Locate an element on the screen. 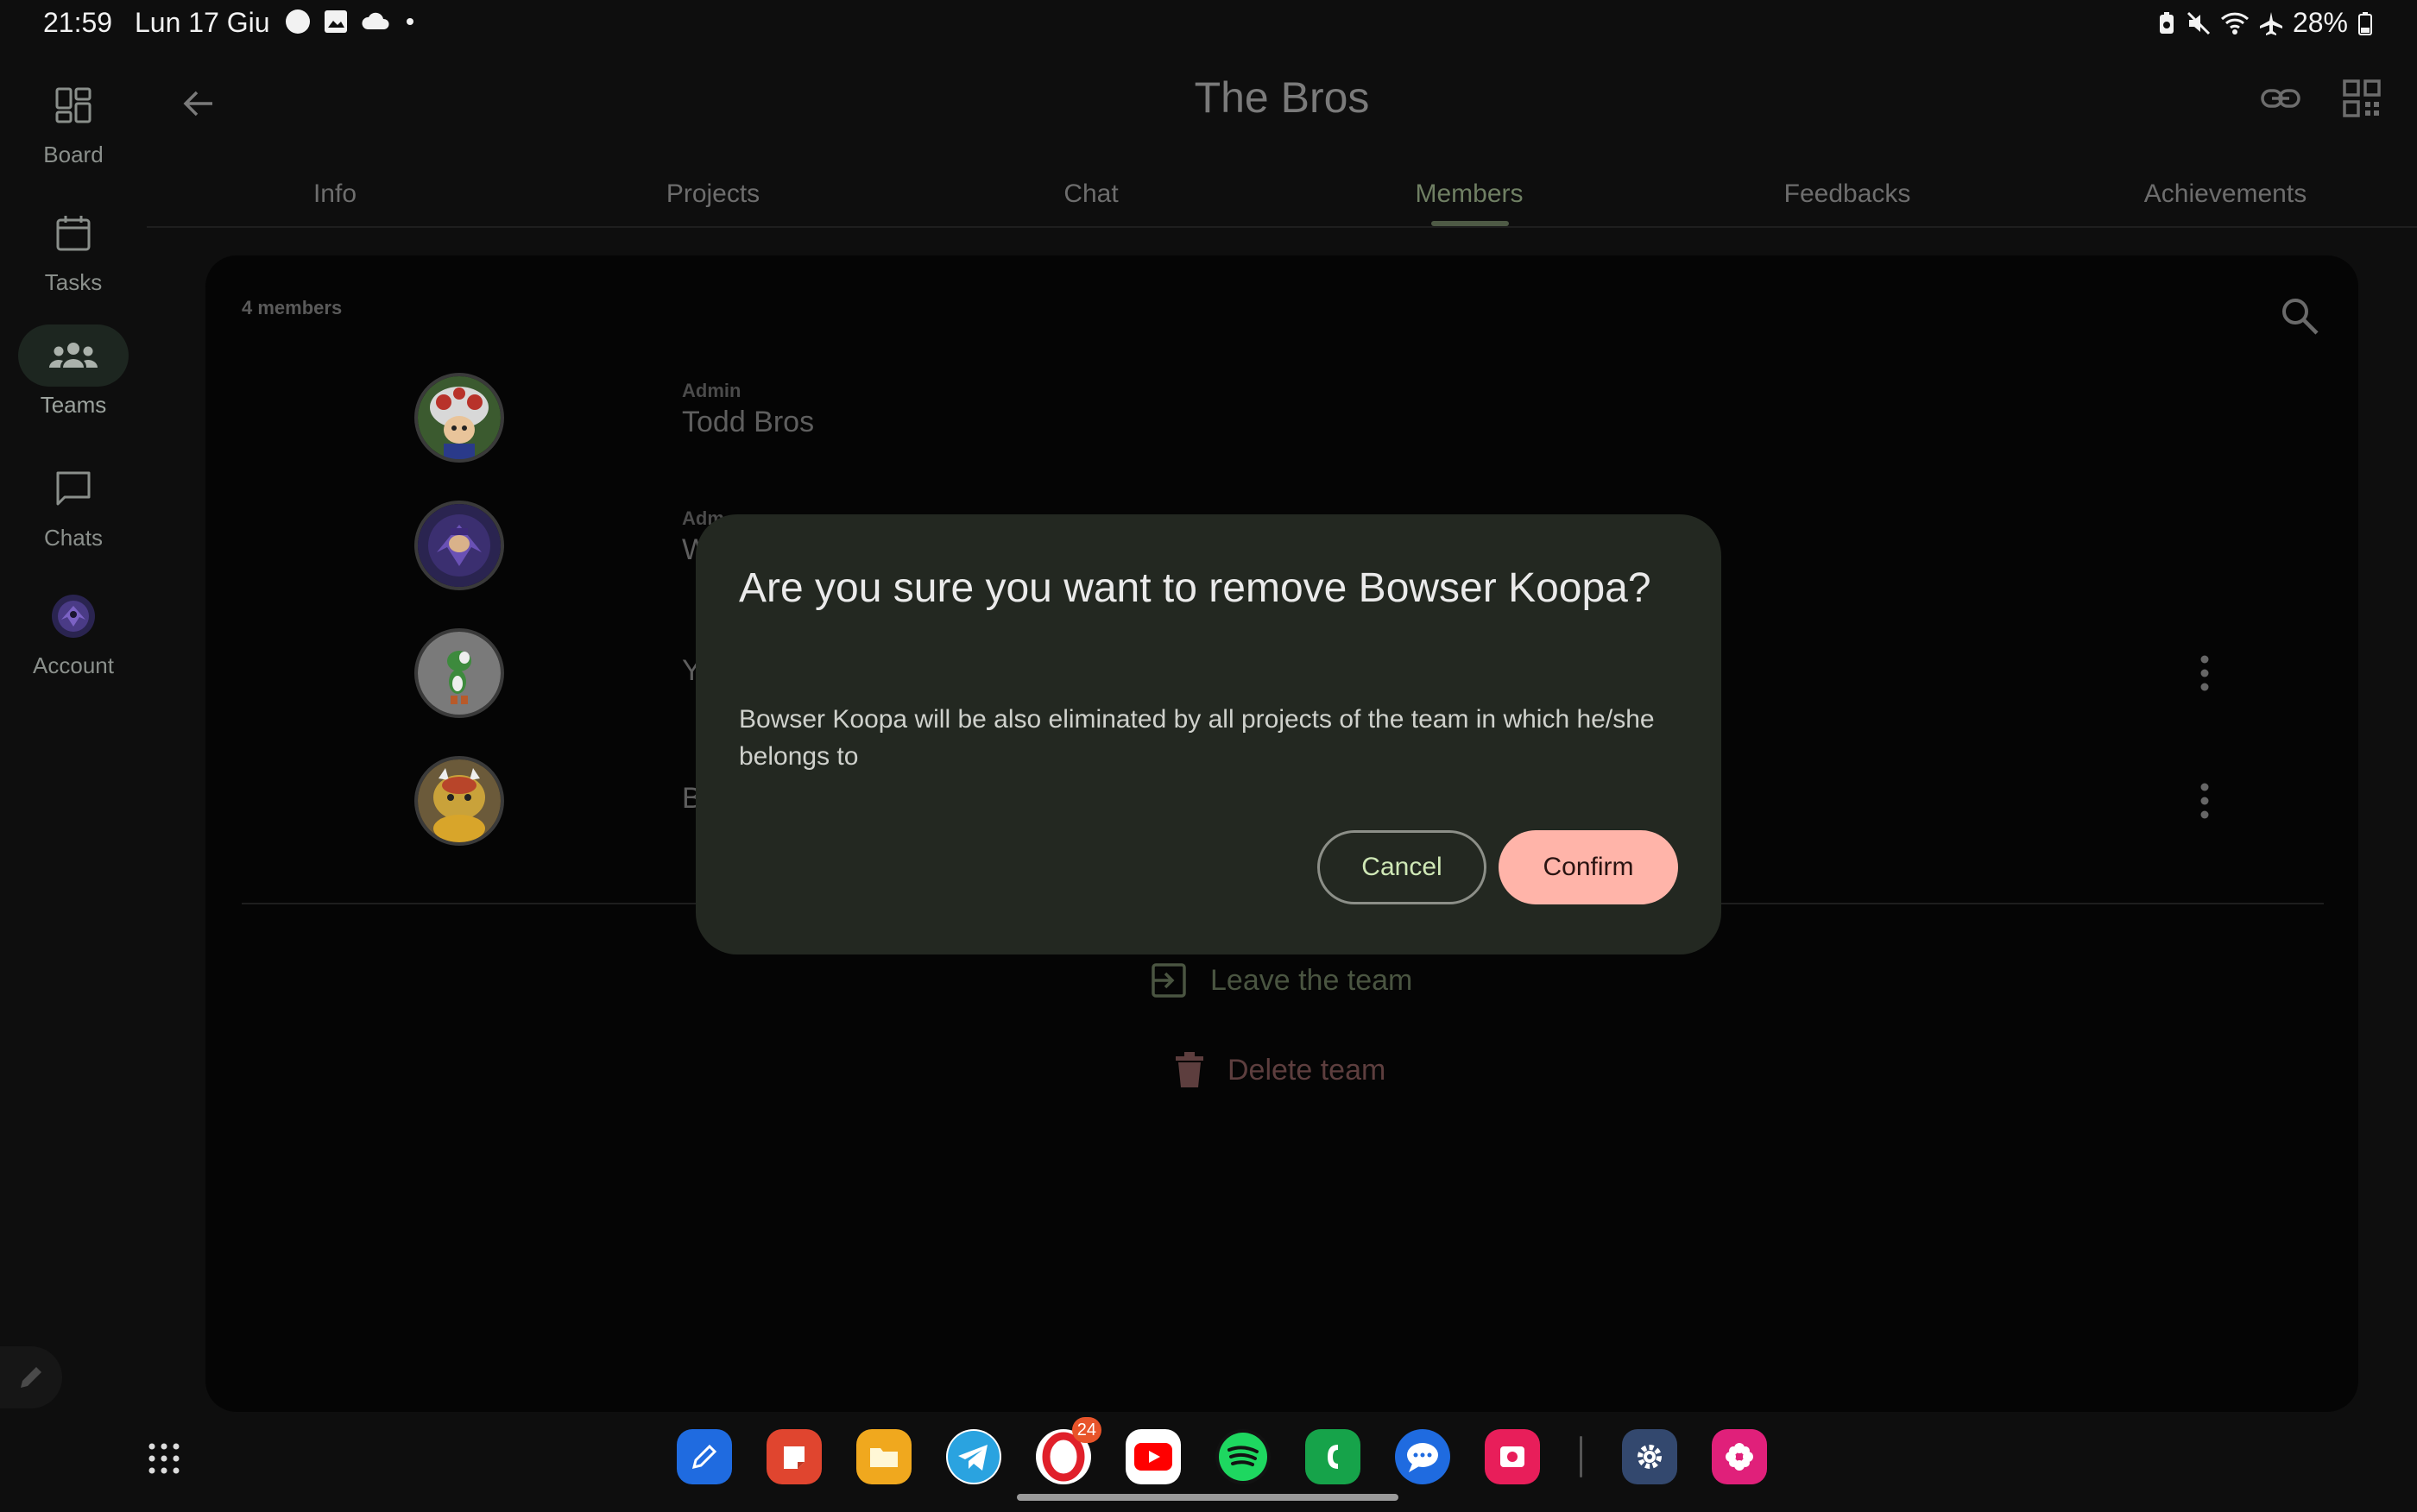  avatar-waluigi is located at coordinates (459, 546).